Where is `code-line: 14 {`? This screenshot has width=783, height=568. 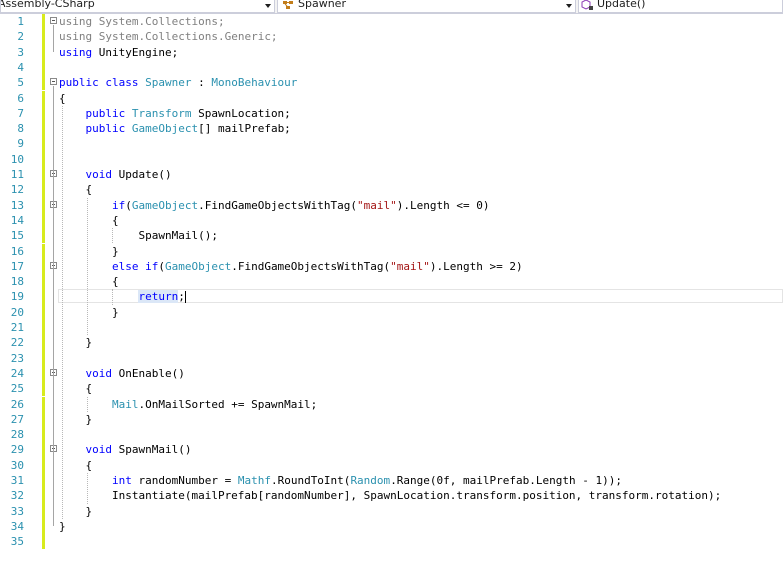
code-line: 14 { is located at coordinates (391, 220).